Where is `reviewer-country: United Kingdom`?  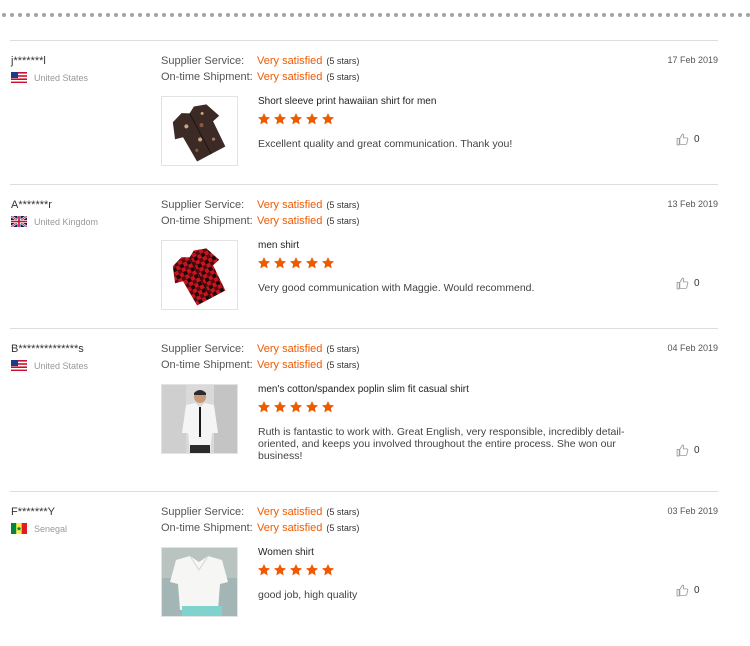
reviewer-country: United Kingdom is located at coordinates (54, 221).